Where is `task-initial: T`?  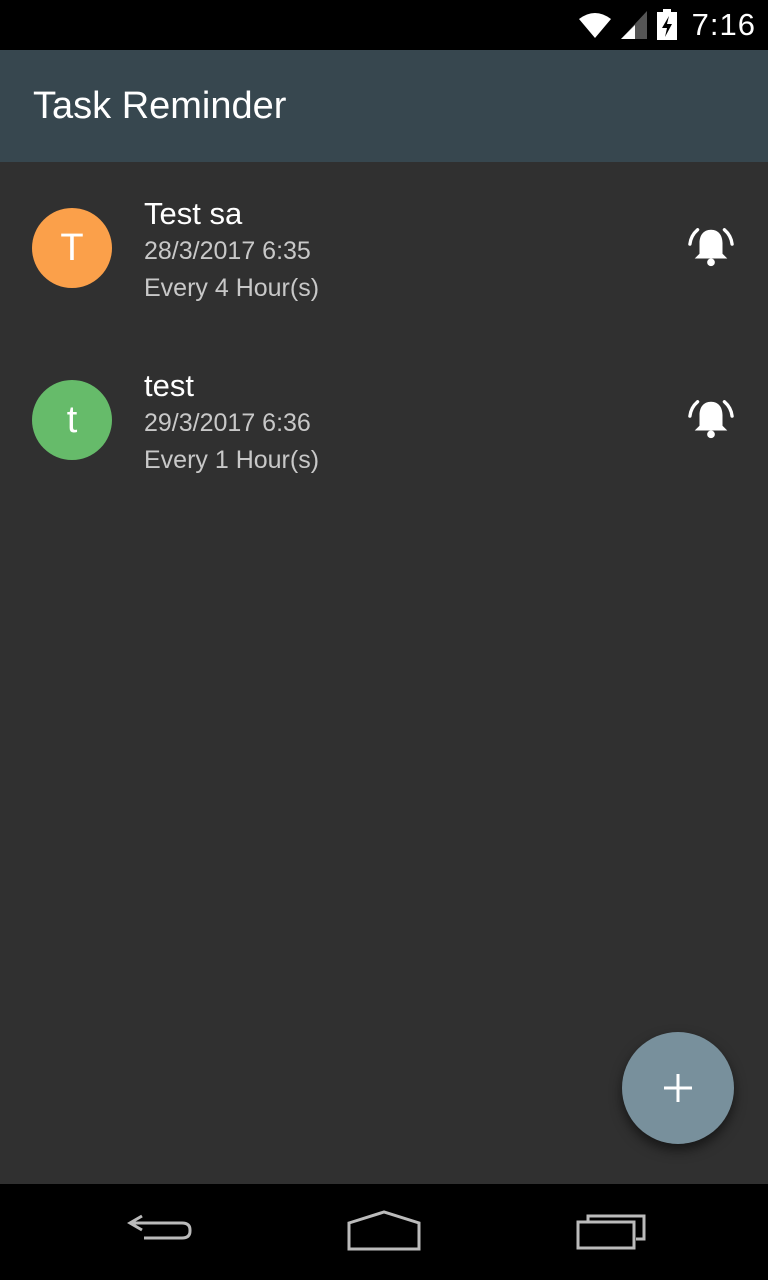 task-initial: T is located at coordinates (72, 247).